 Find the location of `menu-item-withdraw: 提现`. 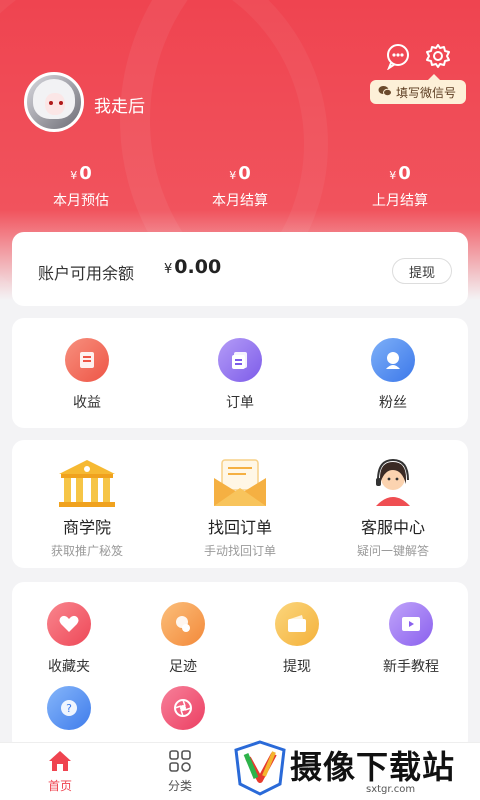

menu-item-withdraw: 提现 is located at coordinates (297, 639).